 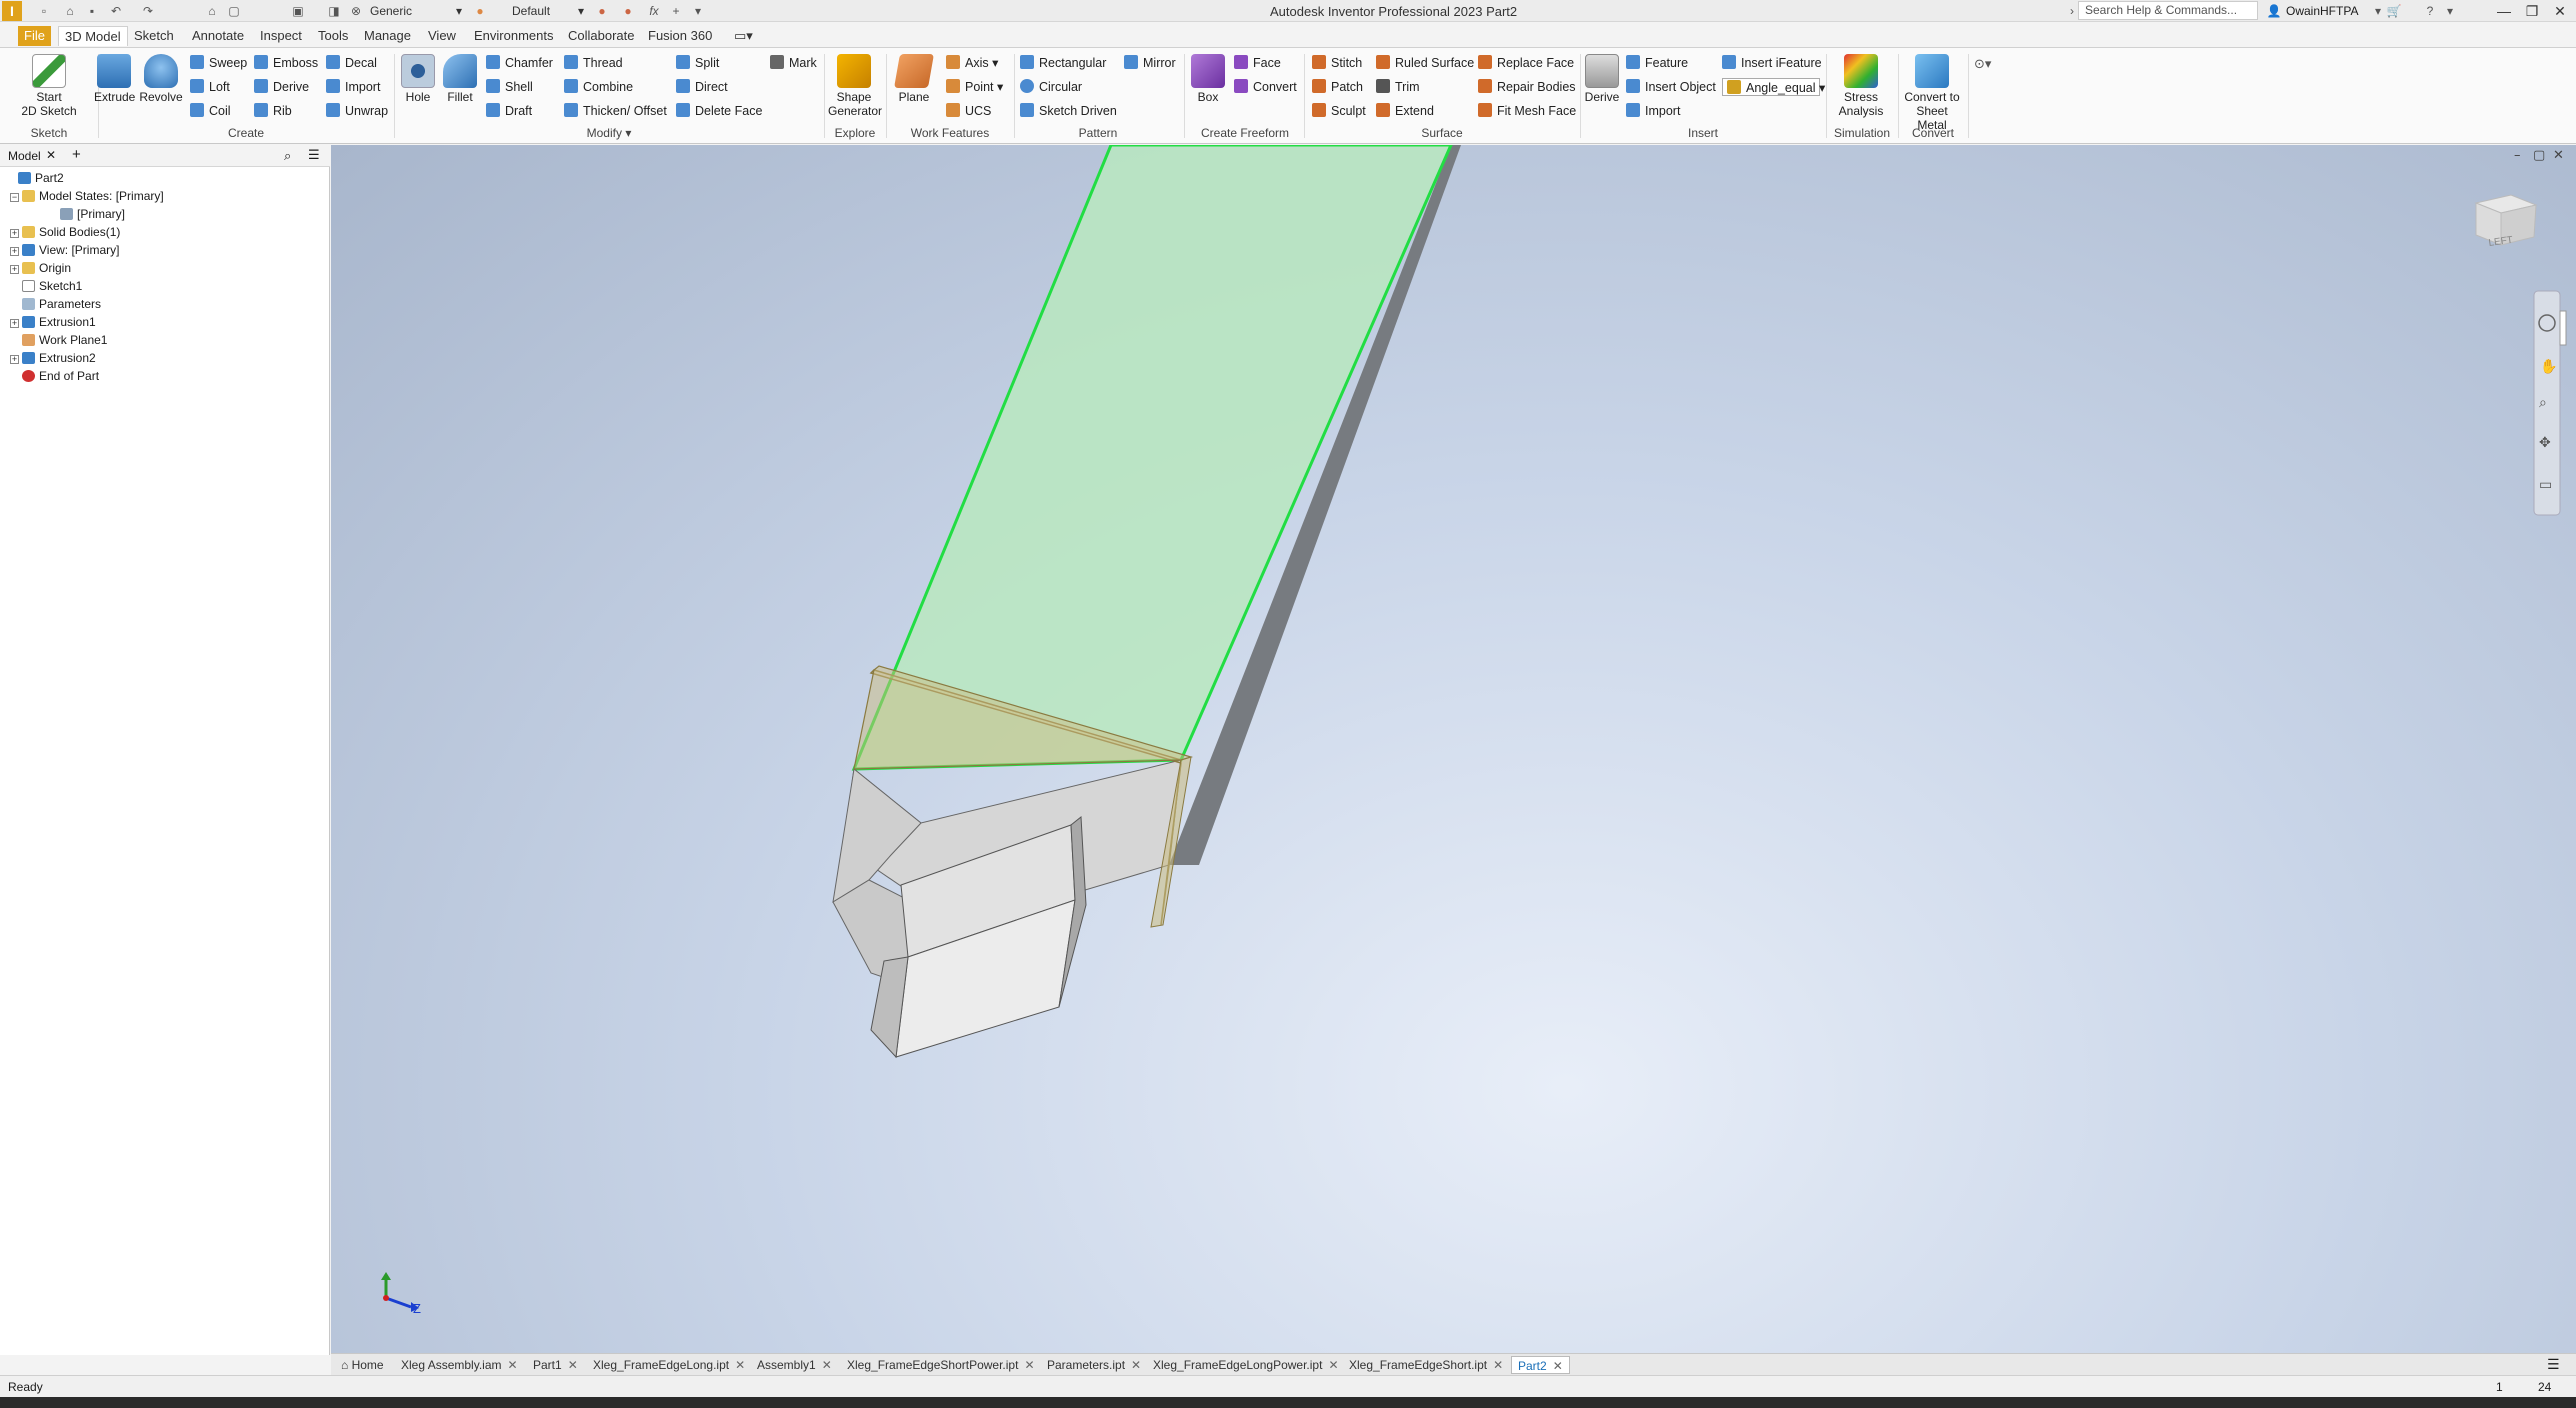 I want to click on tree-item: Parameters, so click(x=166, y=304).